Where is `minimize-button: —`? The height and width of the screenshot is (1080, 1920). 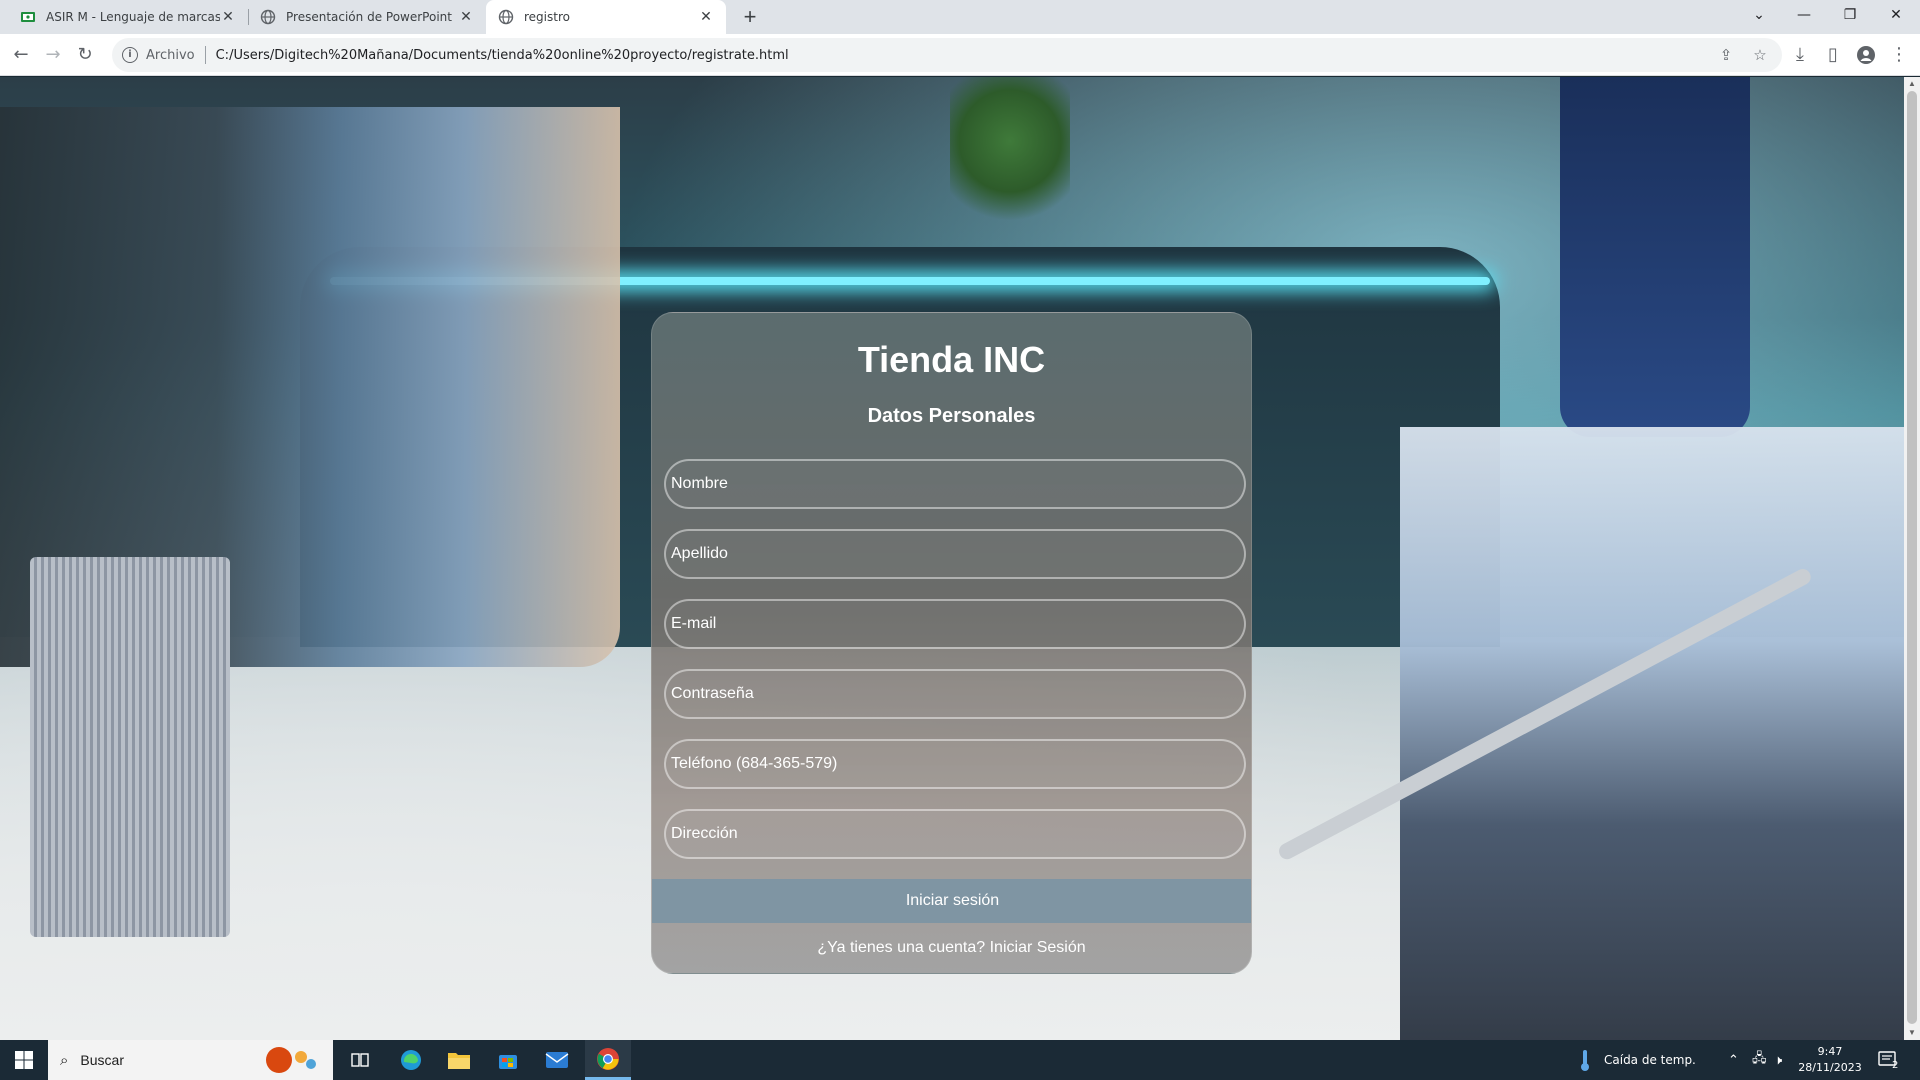
minimize-button: — is located at coordinates (1804, 17).